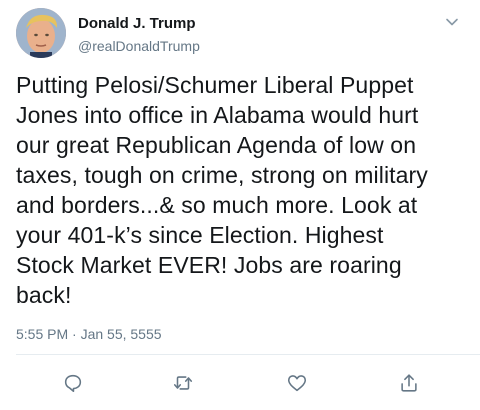 Image resolution: width=480 pixels, height=410 pixels. I want to click on share-icon, so click(409, 383).